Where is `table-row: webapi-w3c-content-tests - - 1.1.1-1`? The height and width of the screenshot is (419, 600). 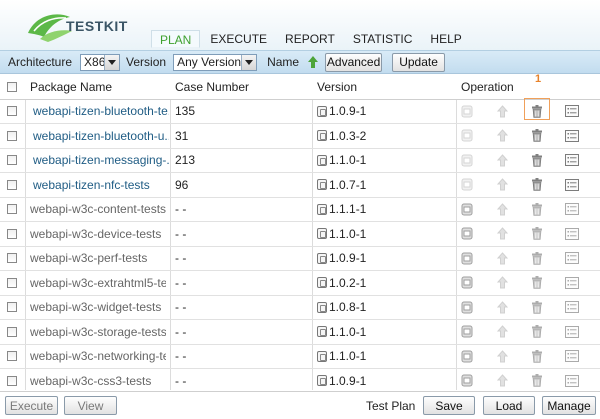
table-row: webapi-w3c-content-tests - - 1.1.1-1 is located at coordinates (300, 210).